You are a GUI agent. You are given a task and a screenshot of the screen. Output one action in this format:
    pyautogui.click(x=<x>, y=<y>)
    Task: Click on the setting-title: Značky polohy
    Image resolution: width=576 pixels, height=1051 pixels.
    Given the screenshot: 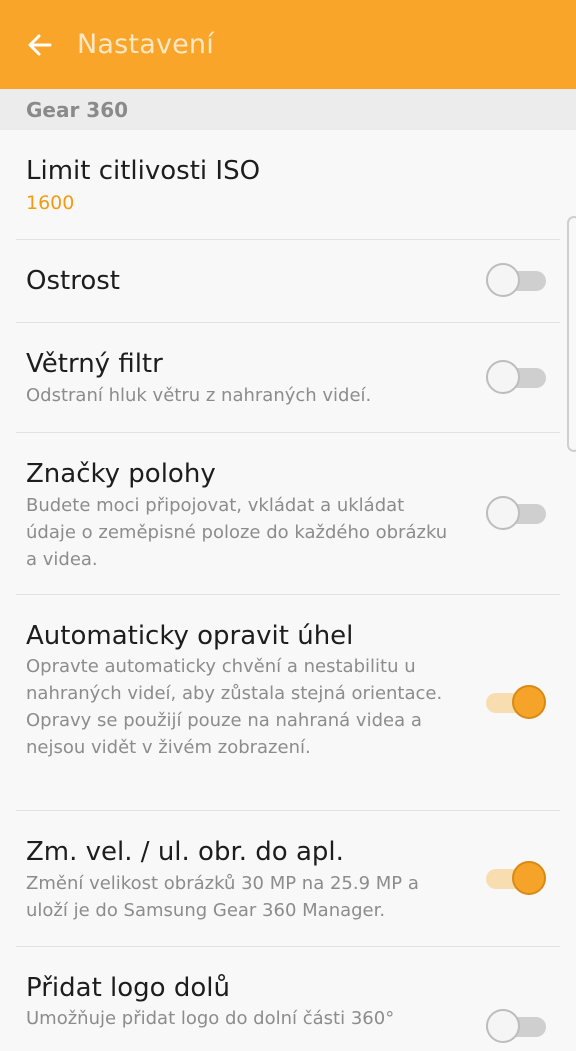 What is the action you would take?
    pyautogui.click(x=121, y=474)
    